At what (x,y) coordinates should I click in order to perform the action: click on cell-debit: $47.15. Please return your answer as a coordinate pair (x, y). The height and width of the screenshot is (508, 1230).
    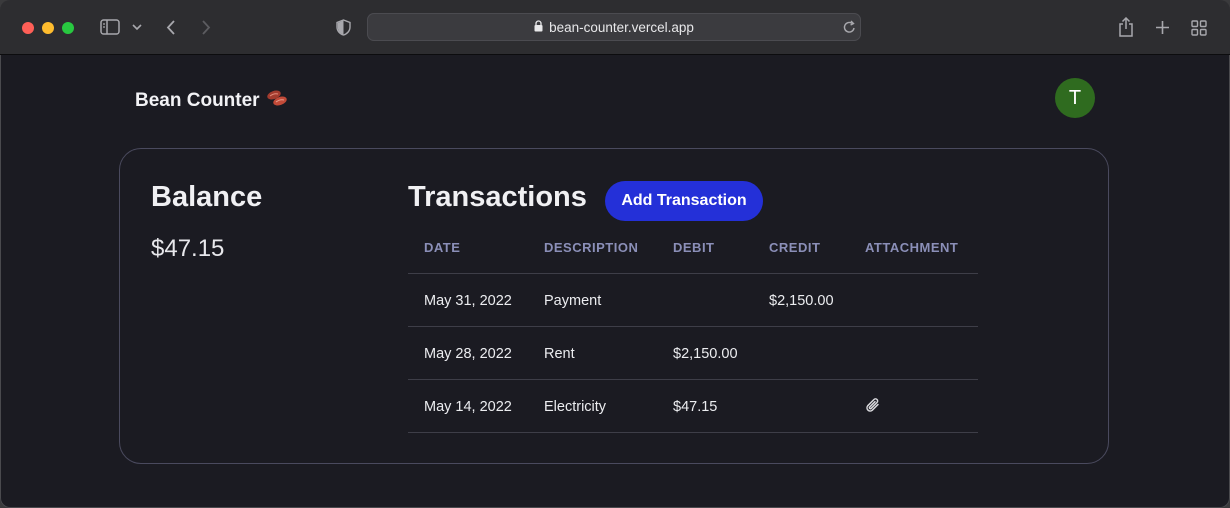
    Looking at the image, I should click on (695, 407).